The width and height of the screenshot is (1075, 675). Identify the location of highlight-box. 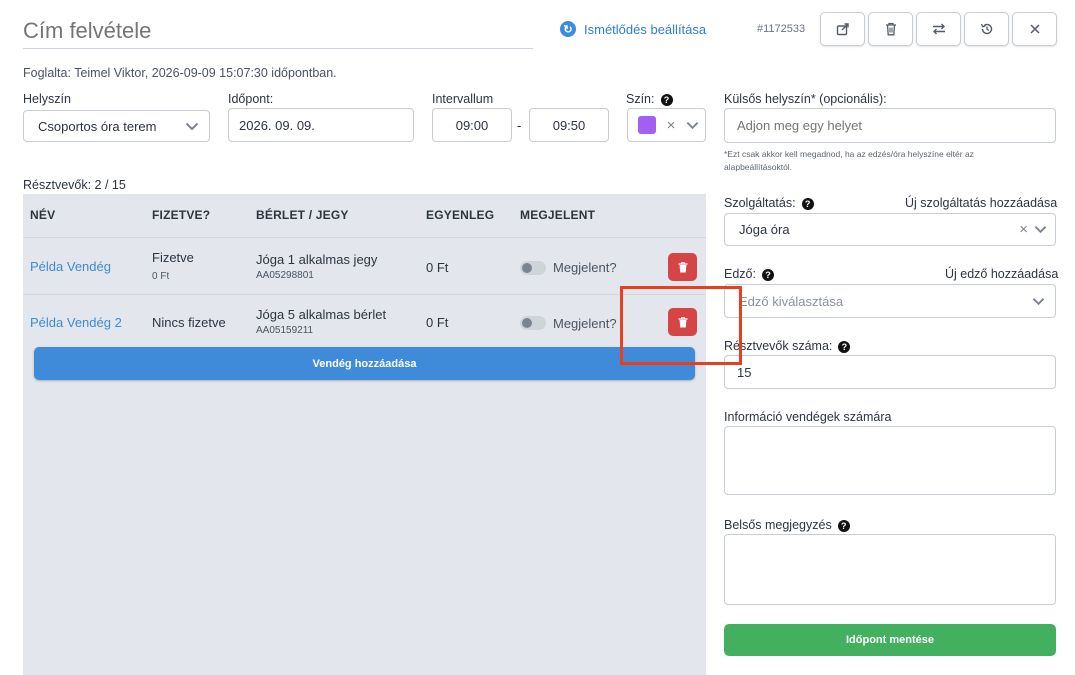
(681, 325).